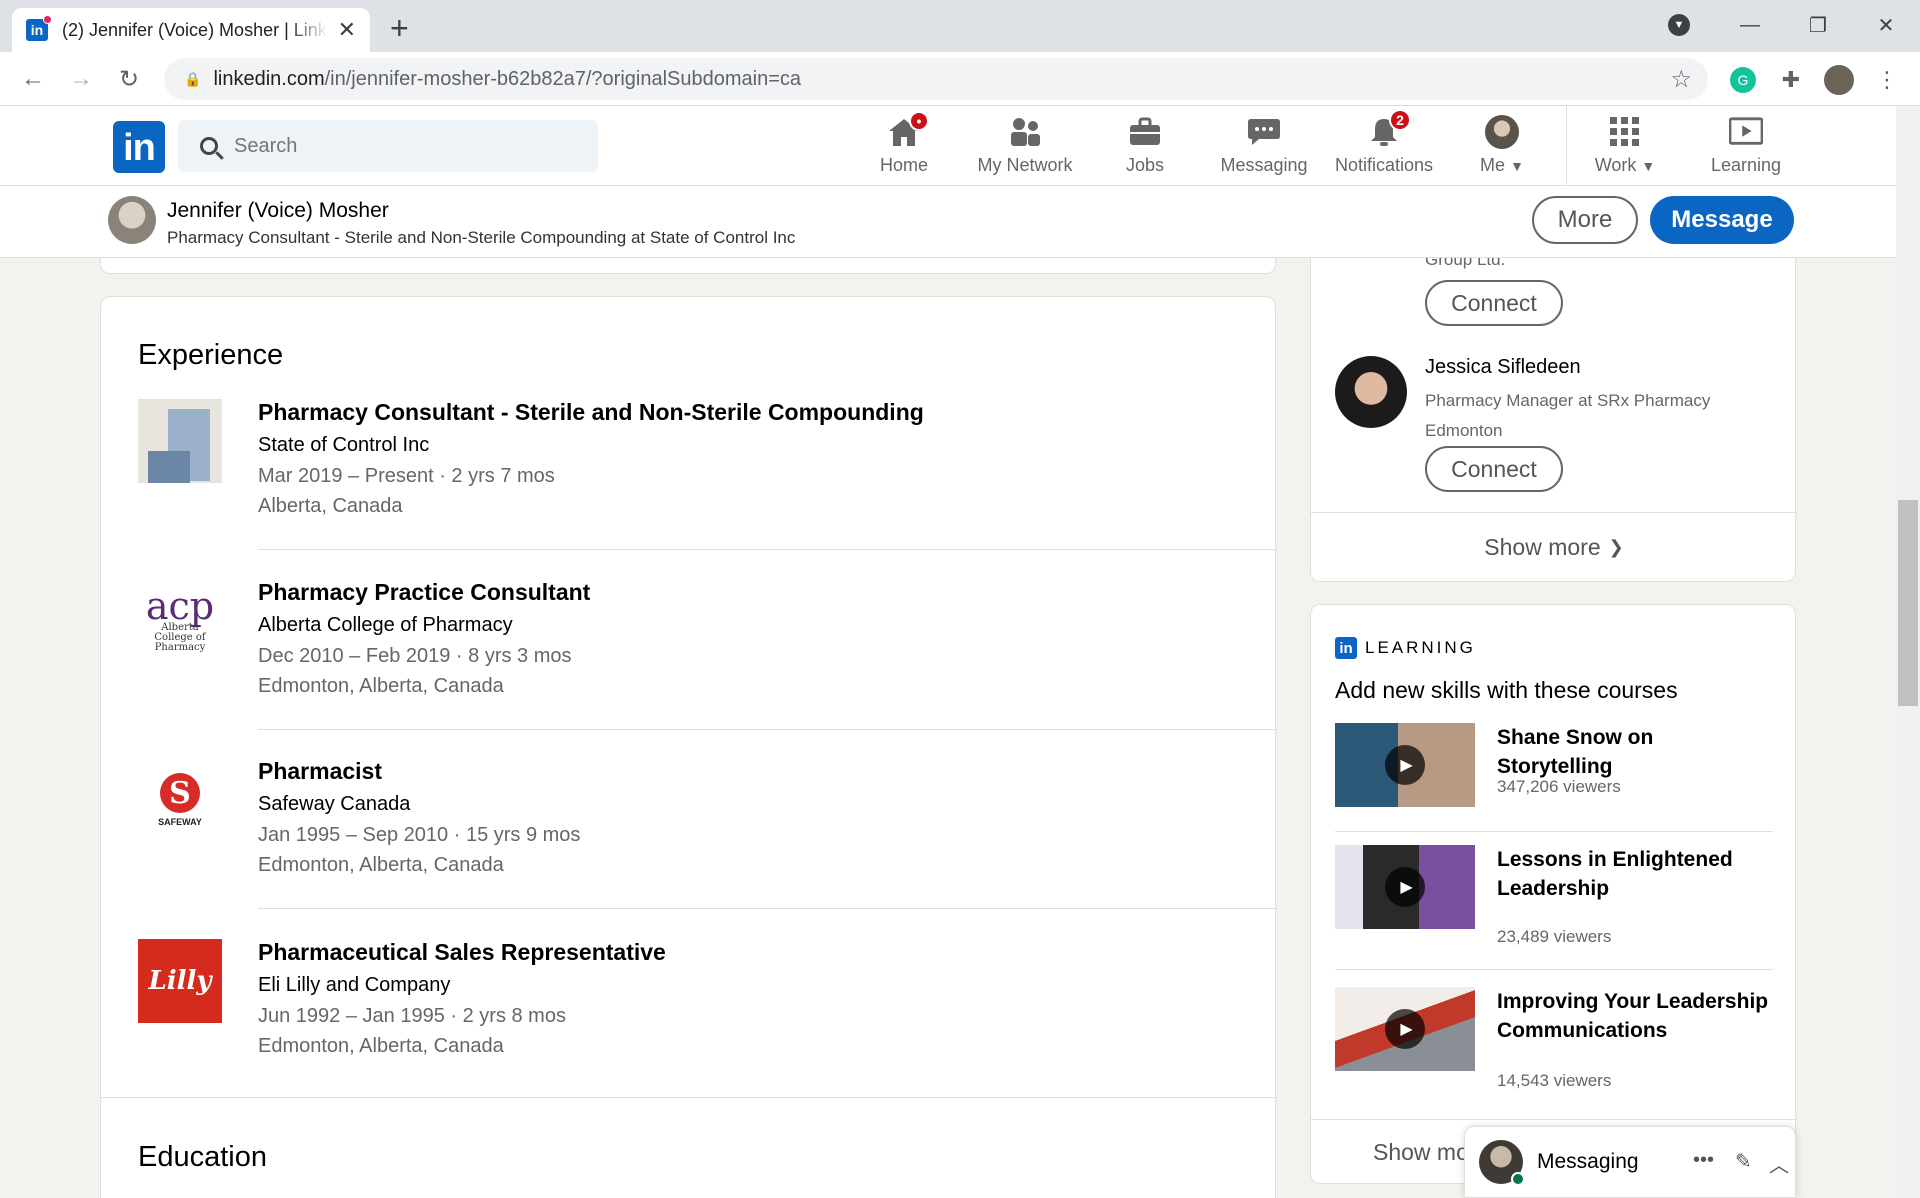 The image size is (1920, 1198). Describe the element at coordinates (419, 835) in the screenshot. I see `job-dates: Jan 1995 – Sep 2010 · 15 yrs 9 mos` at that location.